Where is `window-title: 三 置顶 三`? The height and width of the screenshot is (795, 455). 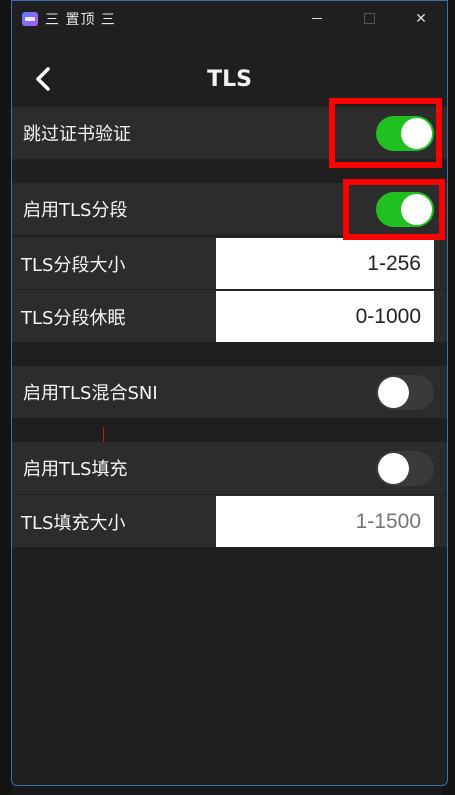 window-title: 三 置顶 三 is located at coordinates (80, 19).